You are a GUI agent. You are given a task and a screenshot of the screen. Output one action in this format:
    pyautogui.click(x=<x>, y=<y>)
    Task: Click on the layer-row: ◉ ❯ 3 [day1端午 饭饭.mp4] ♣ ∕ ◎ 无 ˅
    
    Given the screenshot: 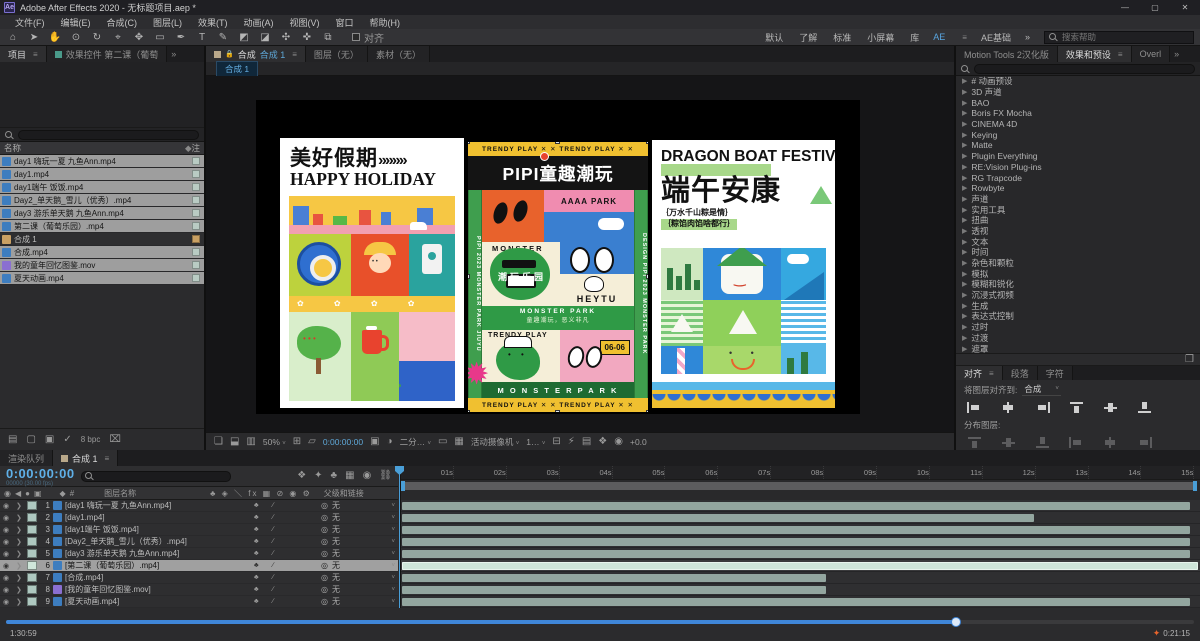 What is the action you would take?
    pyautogui.click(x=199, y=530)
    